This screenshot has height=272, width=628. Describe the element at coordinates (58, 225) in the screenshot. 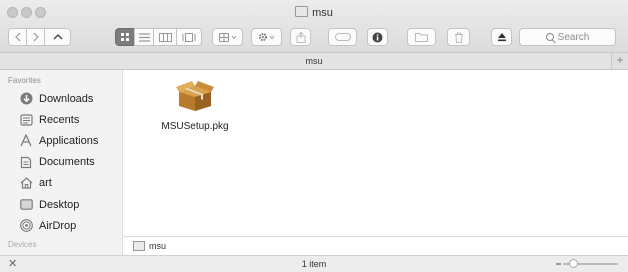

I see `sidebar-item-label: AirDrop` at that location.